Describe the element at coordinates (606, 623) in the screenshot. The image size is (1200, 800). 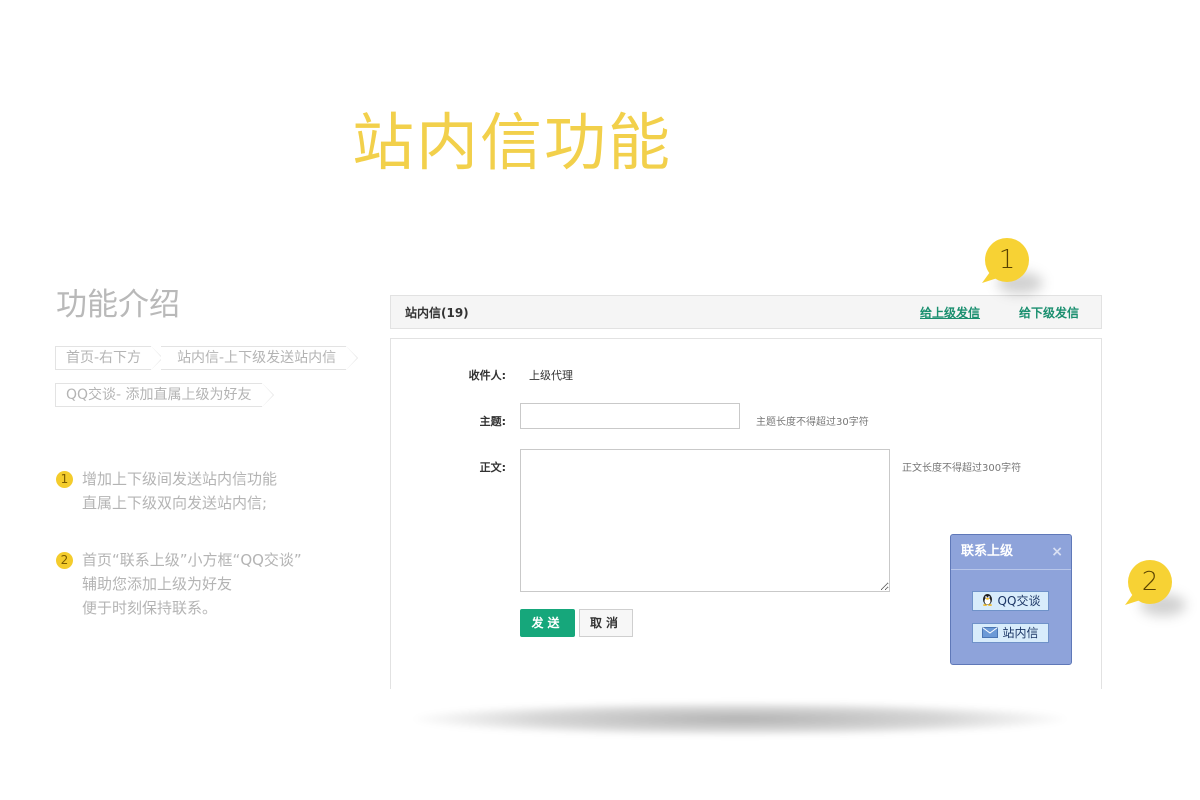
I see `cancel-button: 取消` at that location.